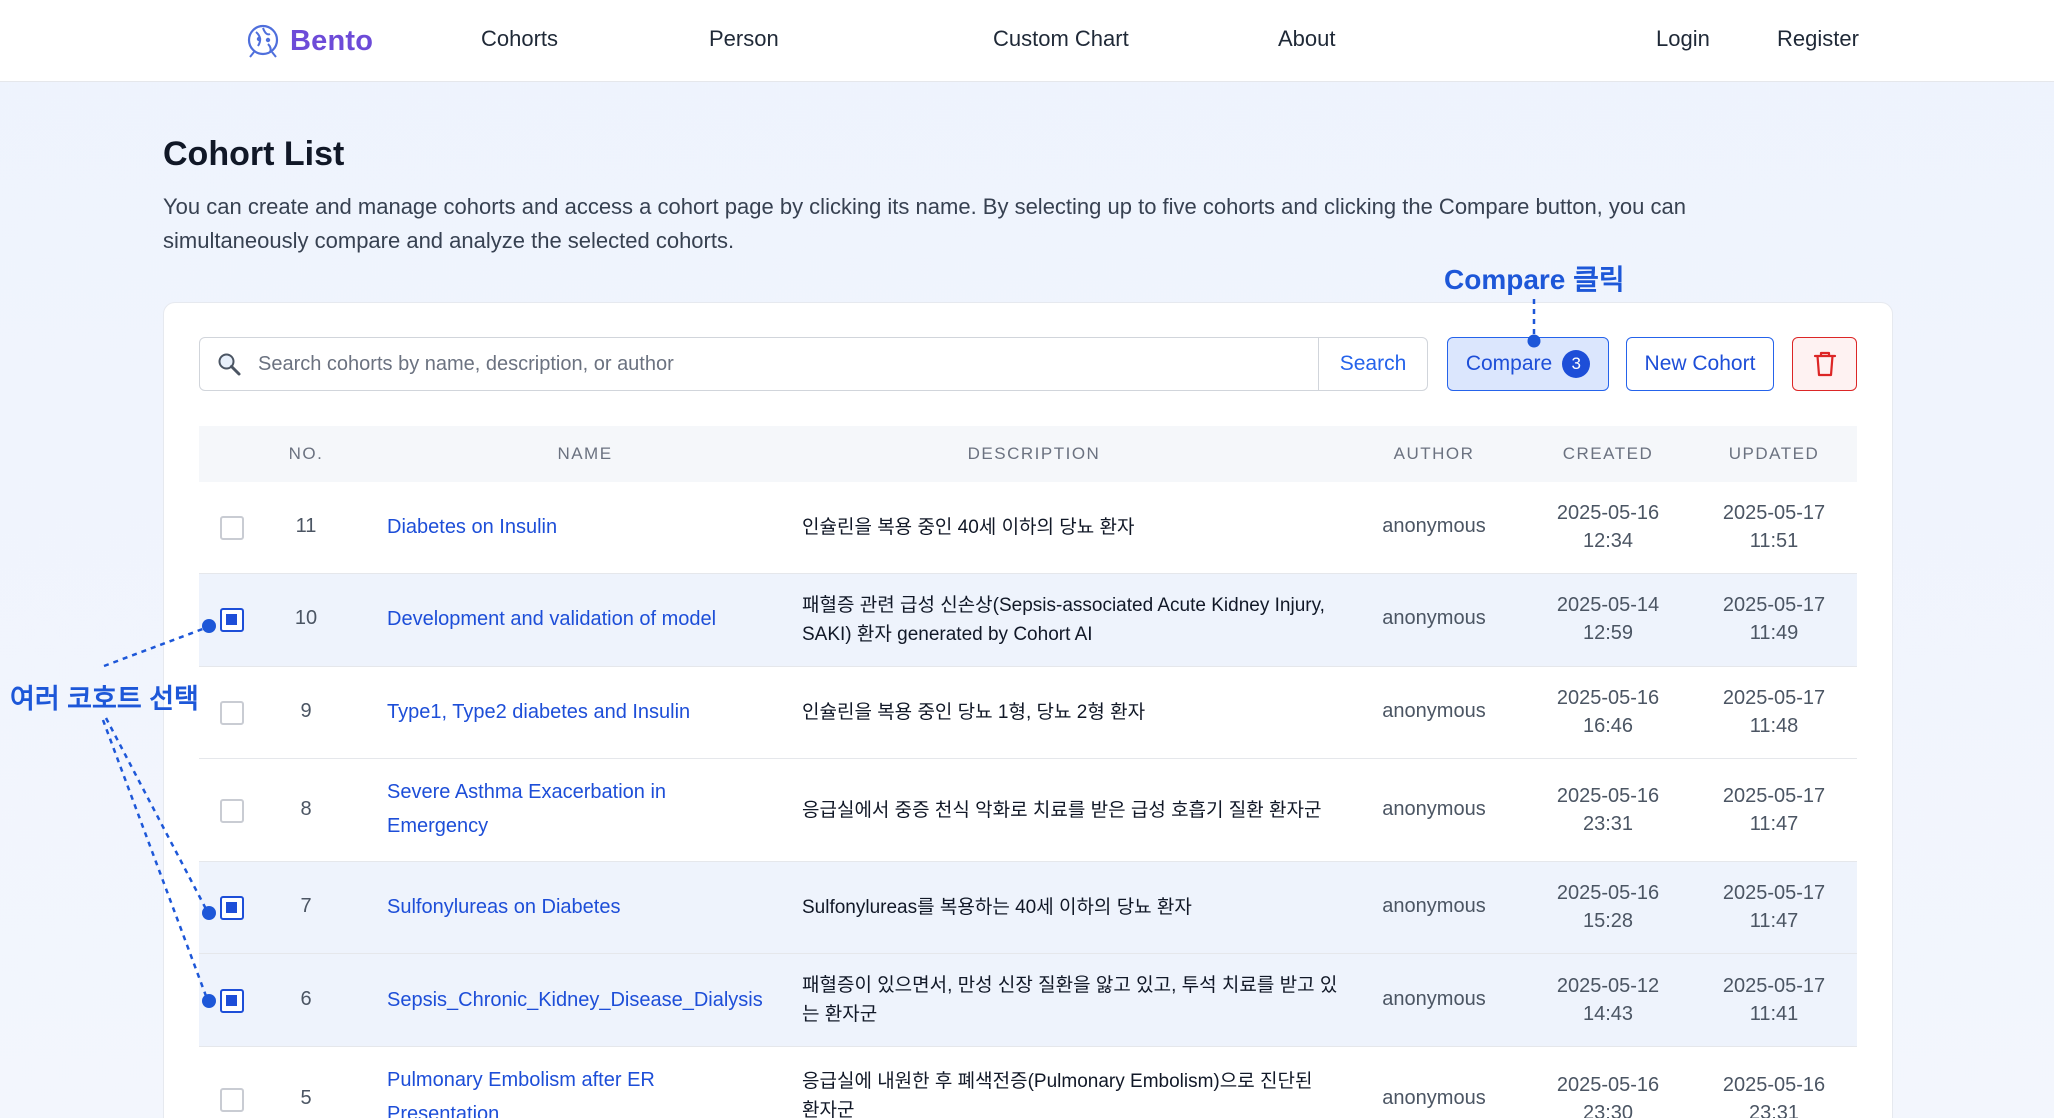 The image size is (2054, 1118). I want to click on updated-date-time: 11:51, so click(1774, 541).